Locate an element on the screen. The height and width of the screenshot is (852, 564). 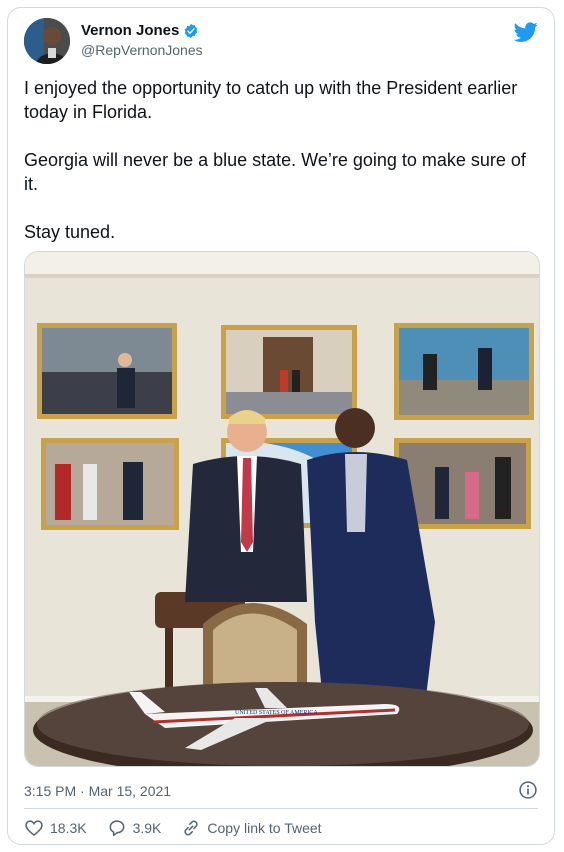
tweet-actions: 18.3K 3.9K Copy link to Tweet is located at coordinates (183, 828).